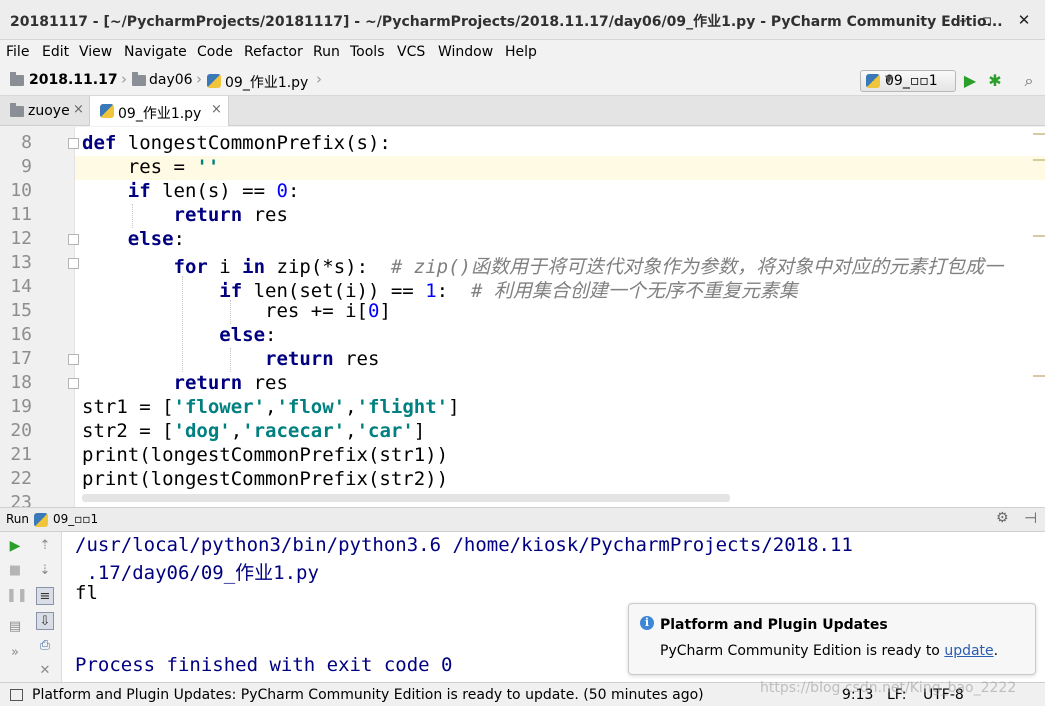 The image size is (1045, 706). I want to click on tab-label: zuoye, so click(49, 111).